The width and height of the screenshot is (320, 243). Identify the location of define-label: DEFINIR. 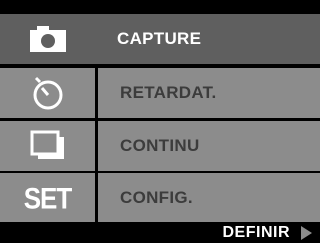
(256, 232).